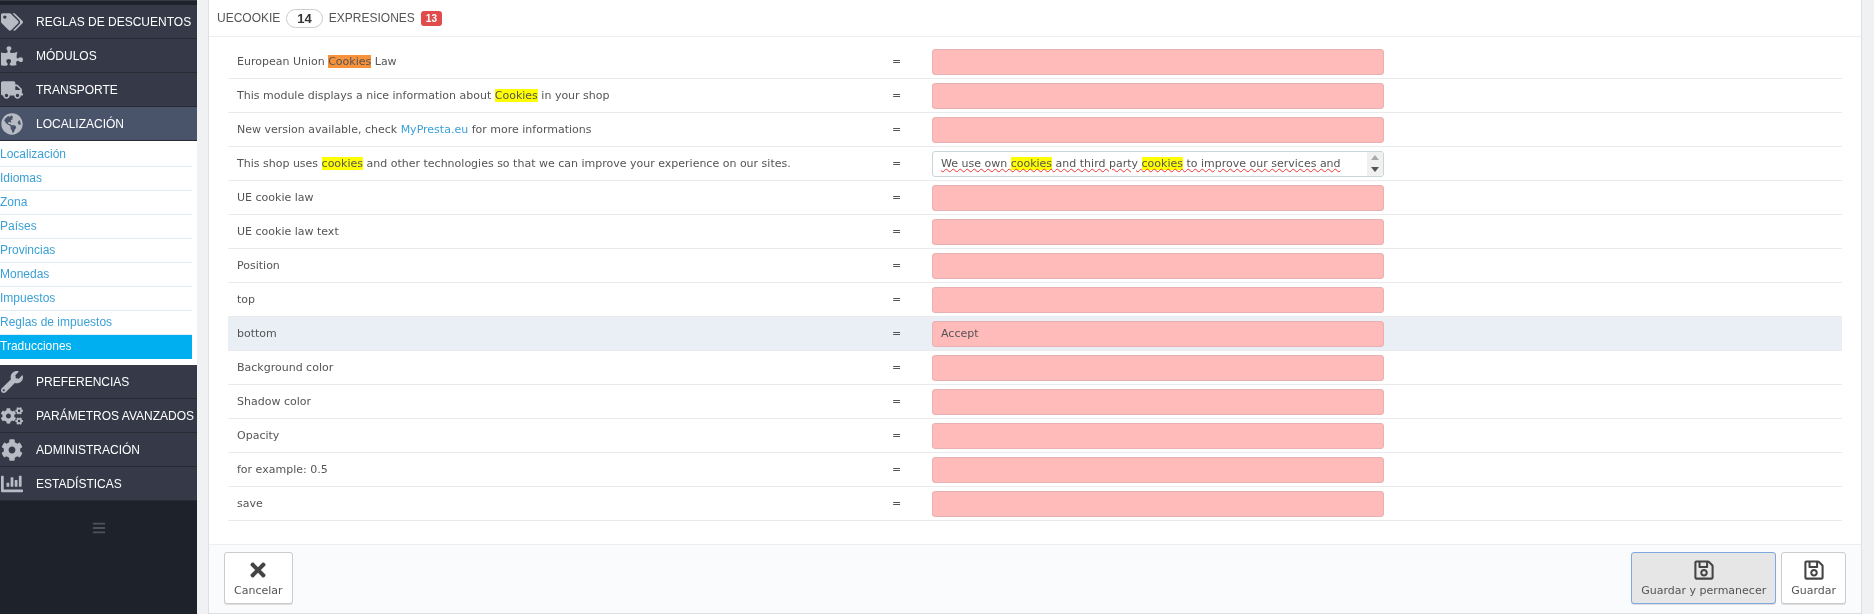 This screenshot has width=1874, height=614. What do you see at coordinates (249, 18) in the screenshot?
I see `module-title: UECOOKIE` at bounding box center [249, 18].